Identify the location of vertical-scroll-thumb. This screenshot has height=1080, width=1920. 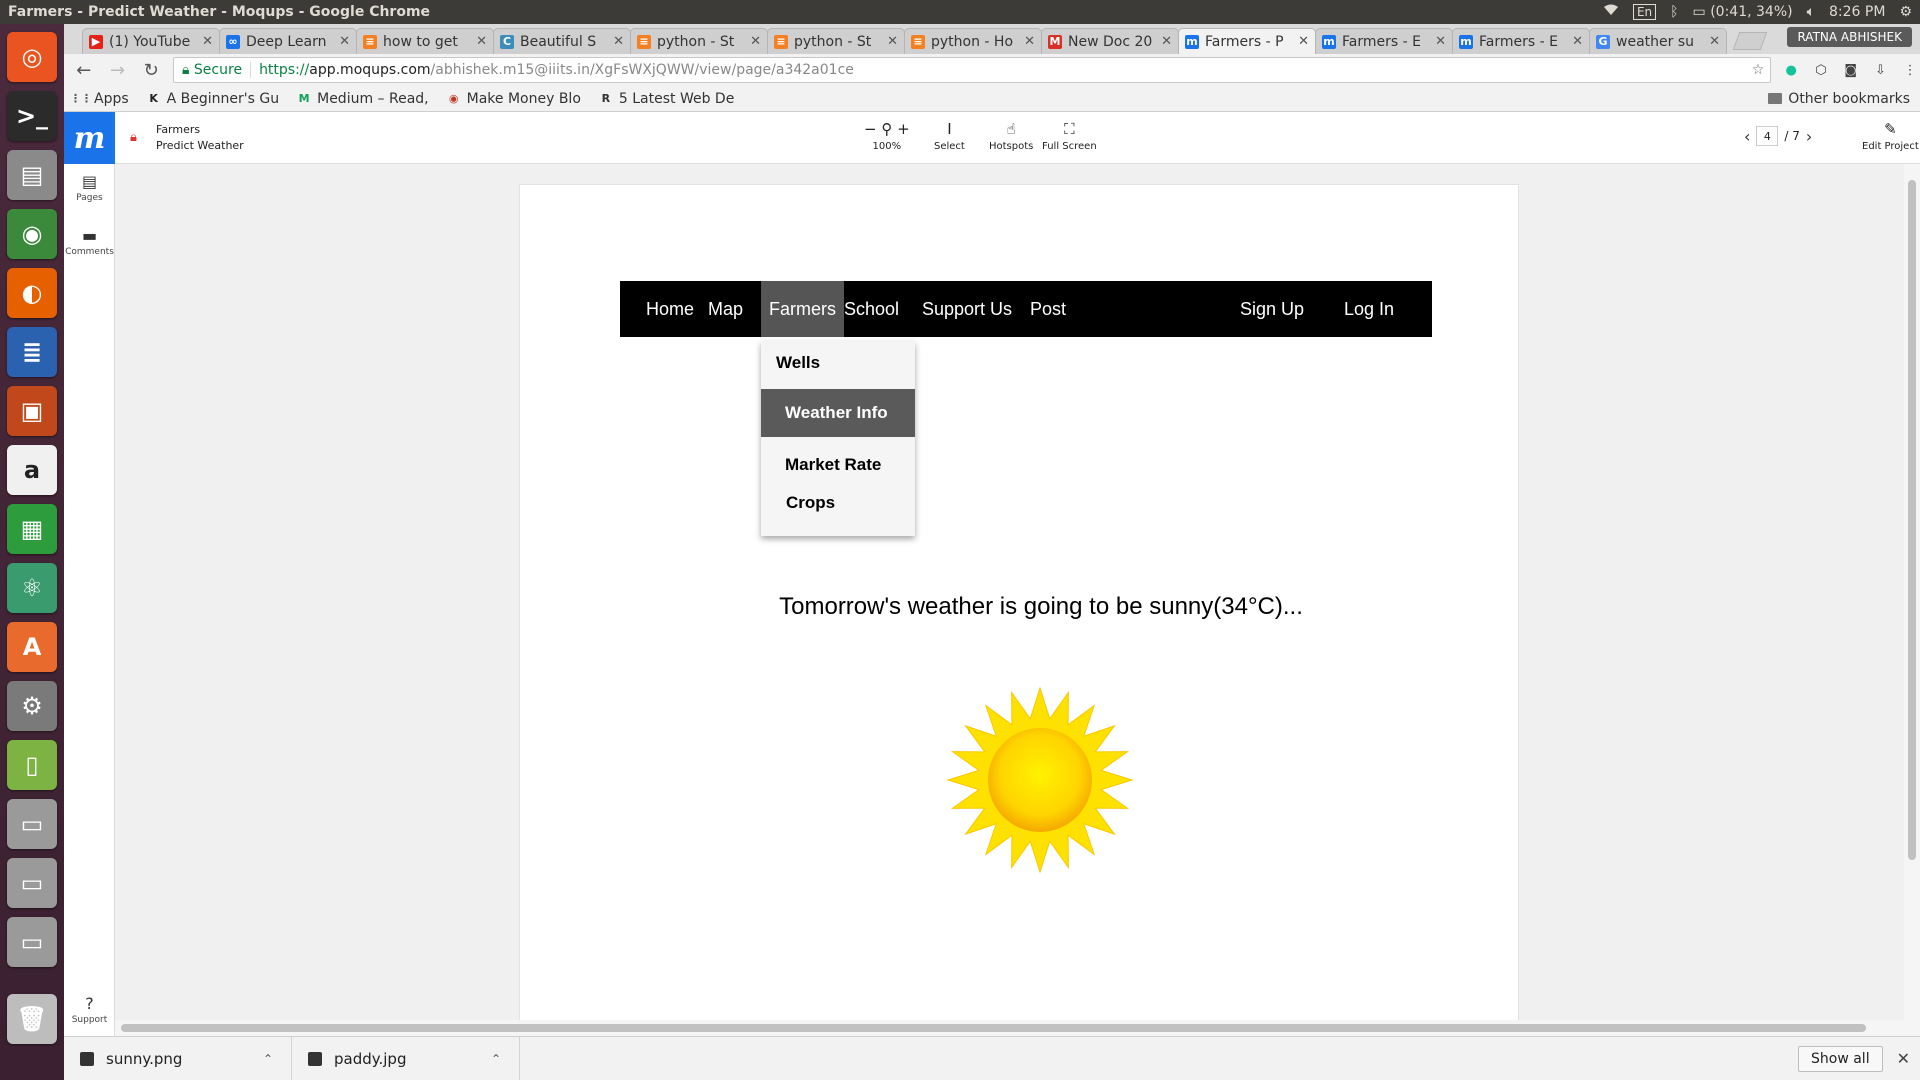
(1912, 520).